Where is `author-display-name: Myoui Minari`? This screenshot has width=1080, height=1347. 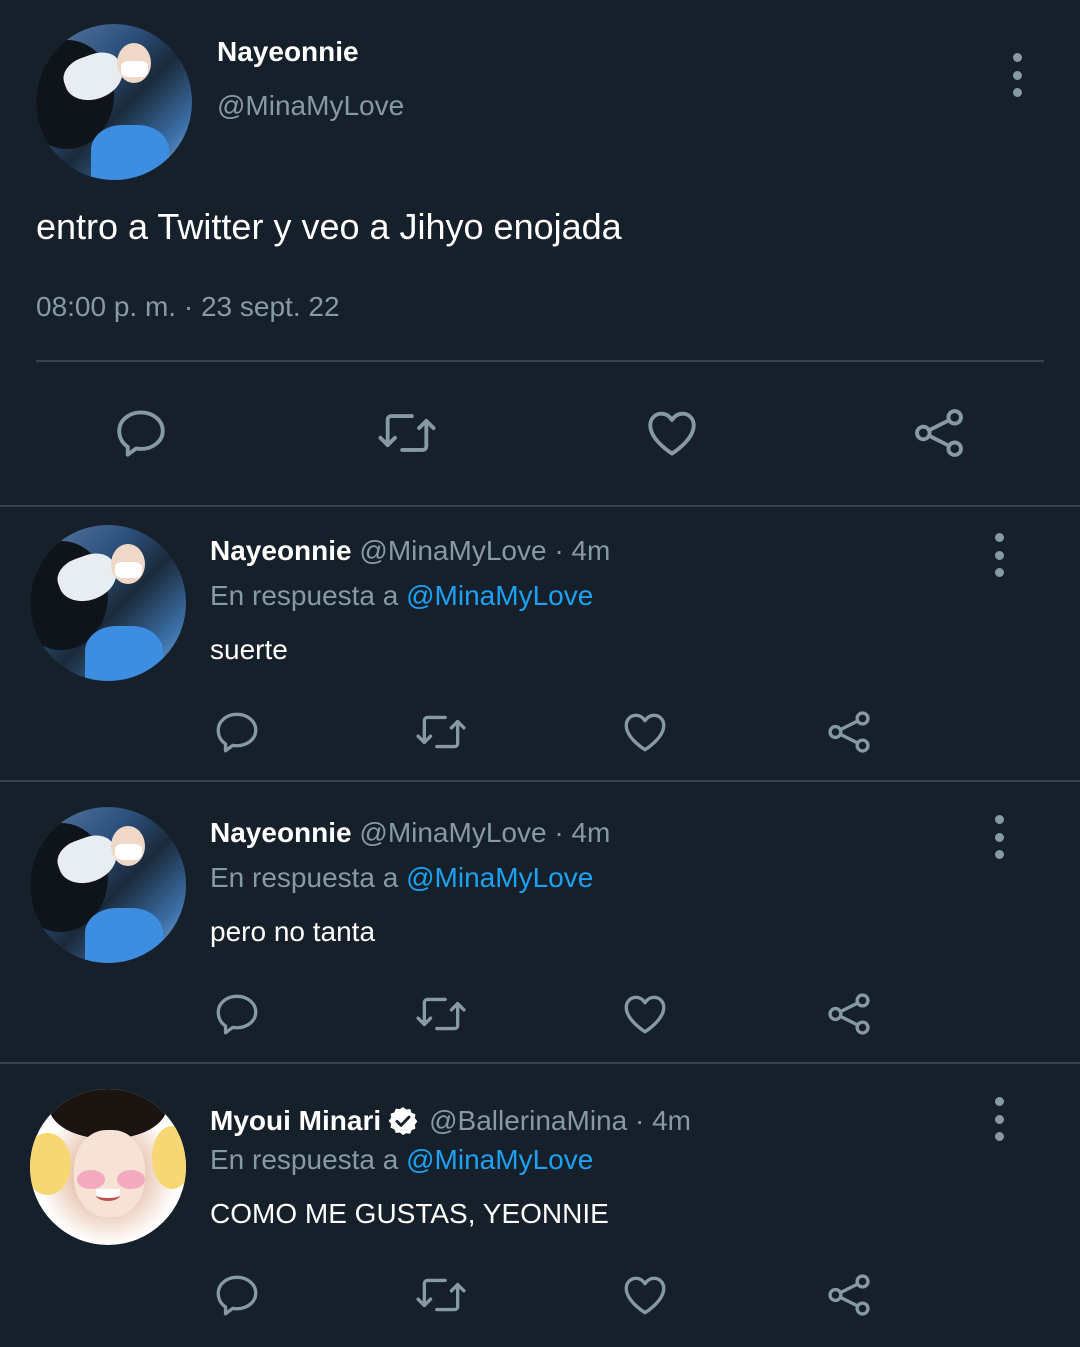
author-display-name: Myoui Minari is located at coordinates (295, 1121).